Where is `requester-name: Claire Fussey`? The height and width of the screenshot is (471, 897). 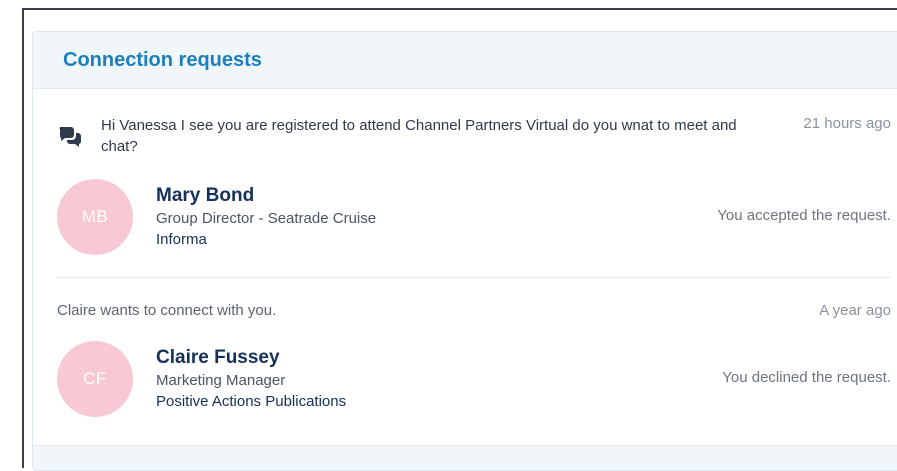 requester-name: Claire Fussey is located at coordinates (251, 358).